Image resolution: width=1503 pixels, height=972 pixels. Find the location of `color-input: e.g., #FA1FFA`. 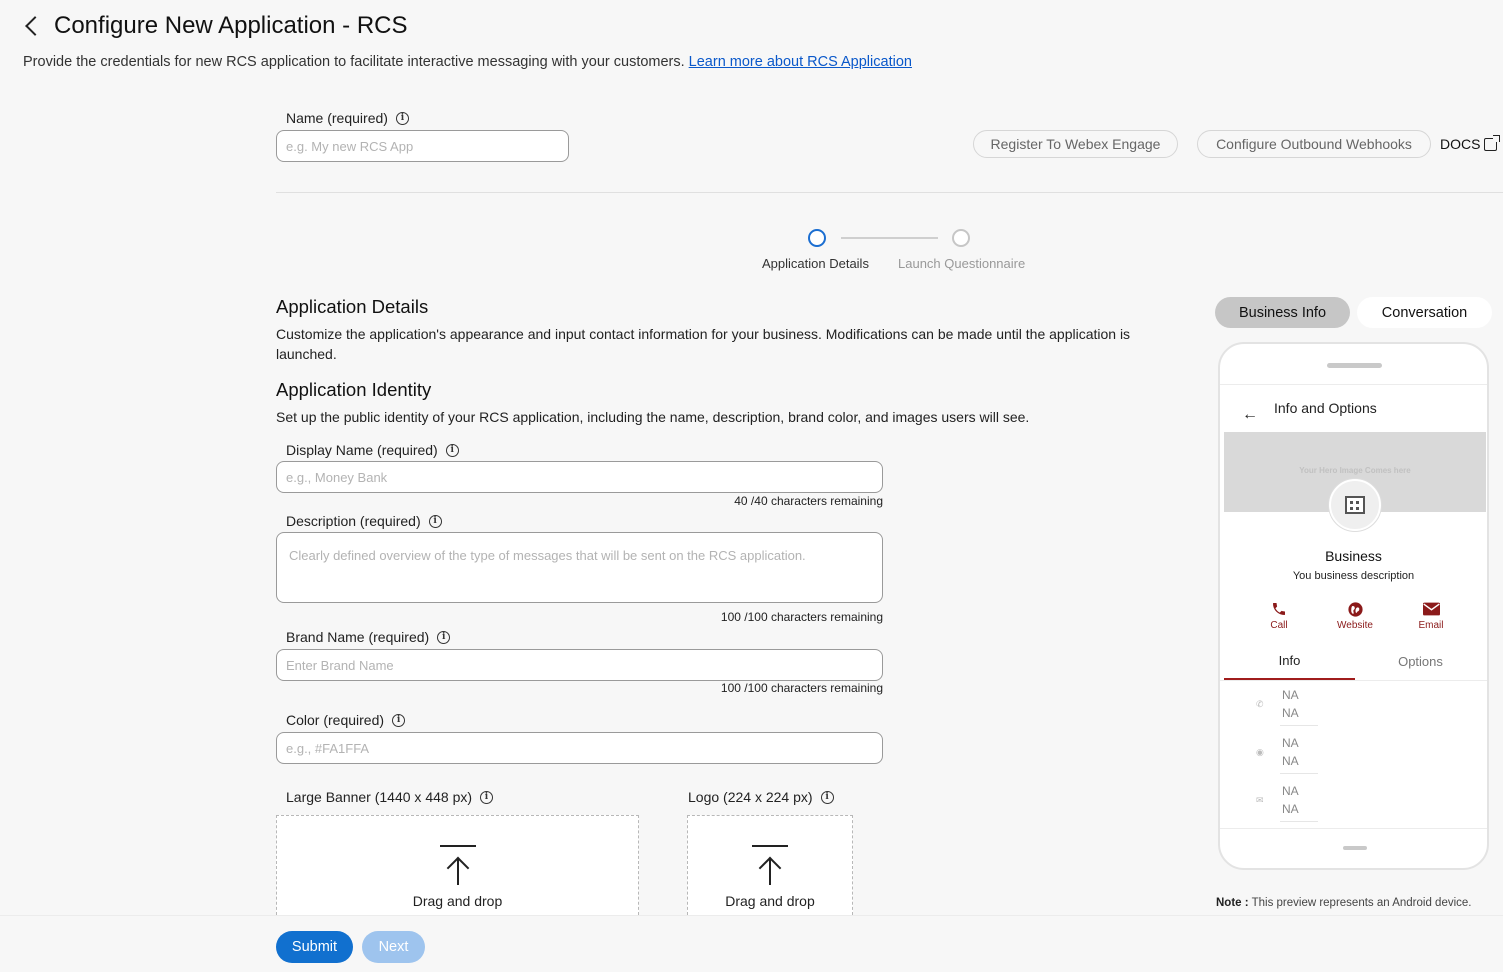

color-input: e.g., #FA1FFA is located at coordinates (579, 748).